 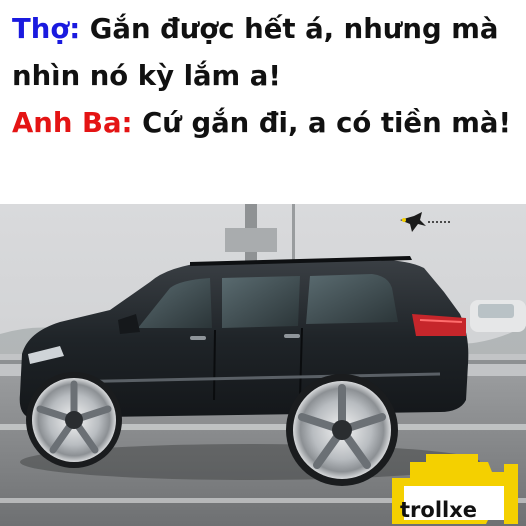 What do you see at coordinates (439, 510) in the screenshot?
I see `watermark-text: trollxe` at bounding box center [439, 510].